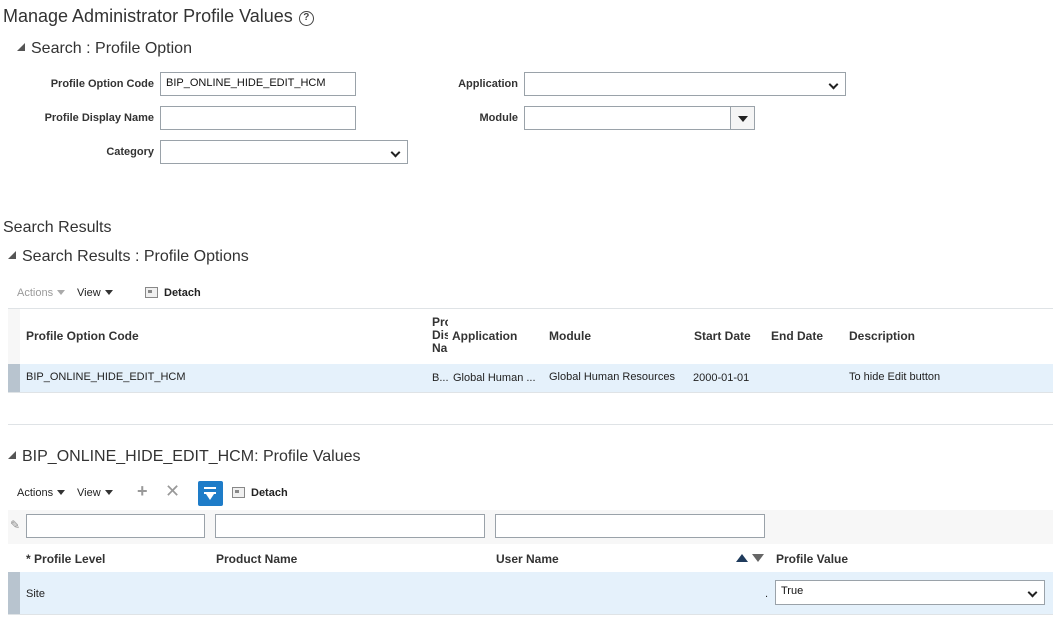  I want to click on module-label: Module, so click(499, 118).